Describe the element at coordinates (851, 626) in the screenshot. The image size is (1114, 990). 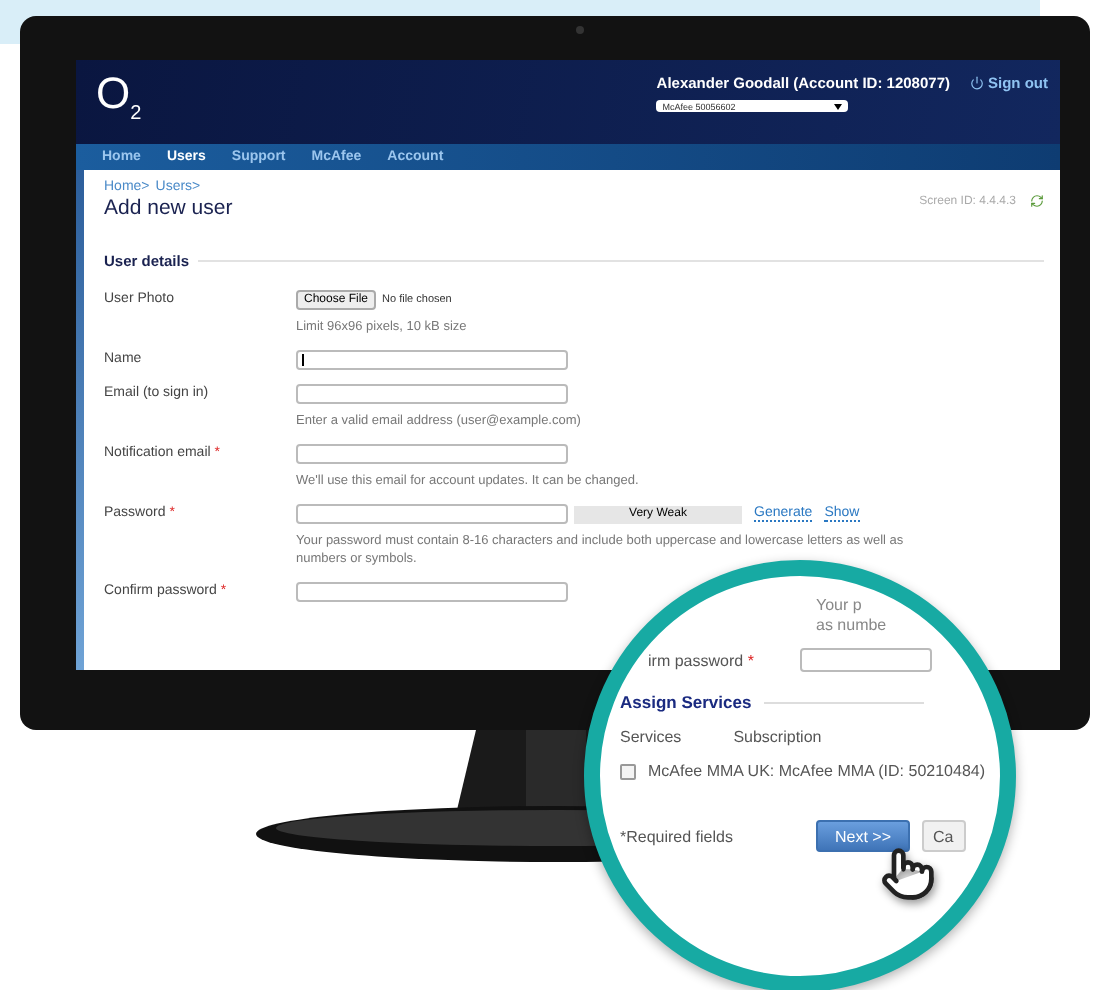
I see `text-fragment: as numbe` at that location.